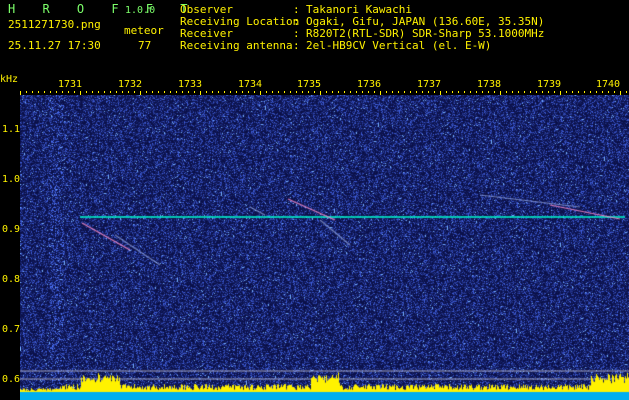 The height and width of the screenshot is (400, 629). What do you see at coordinates (54, 24) in the screenshot?
I see `file-name: 2511271730.png` at bounding box center [54, 24].